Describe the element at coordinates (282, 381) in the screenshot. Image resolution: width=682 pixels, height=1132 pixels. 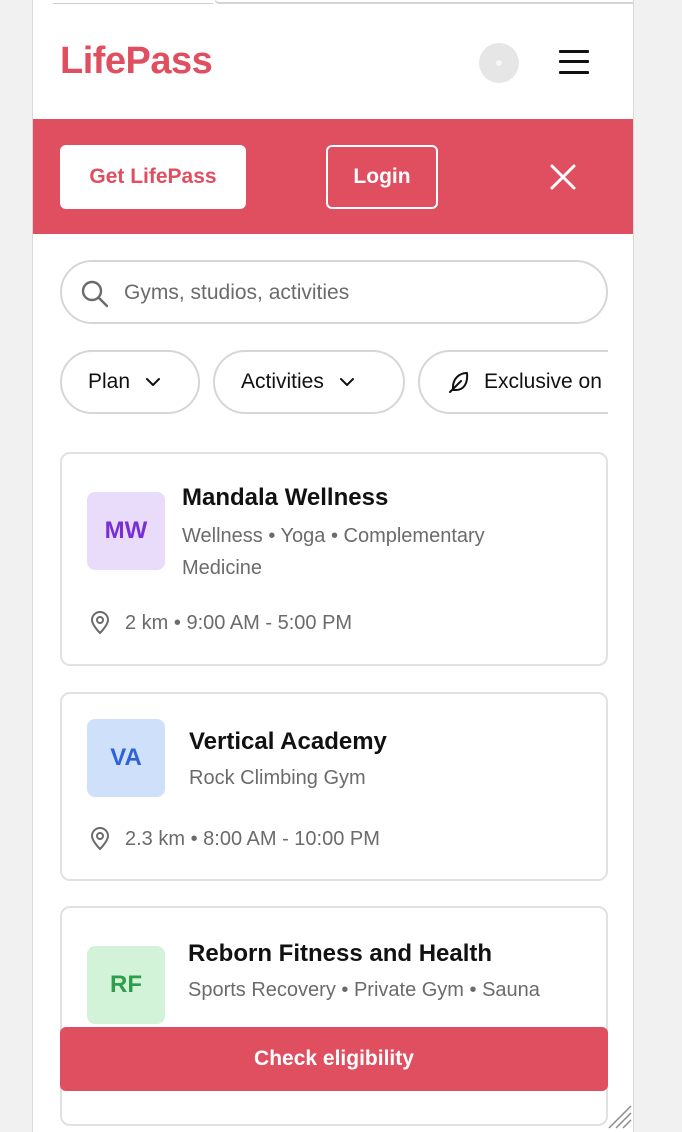
I see `activities-filter-label: Activities` at that location.